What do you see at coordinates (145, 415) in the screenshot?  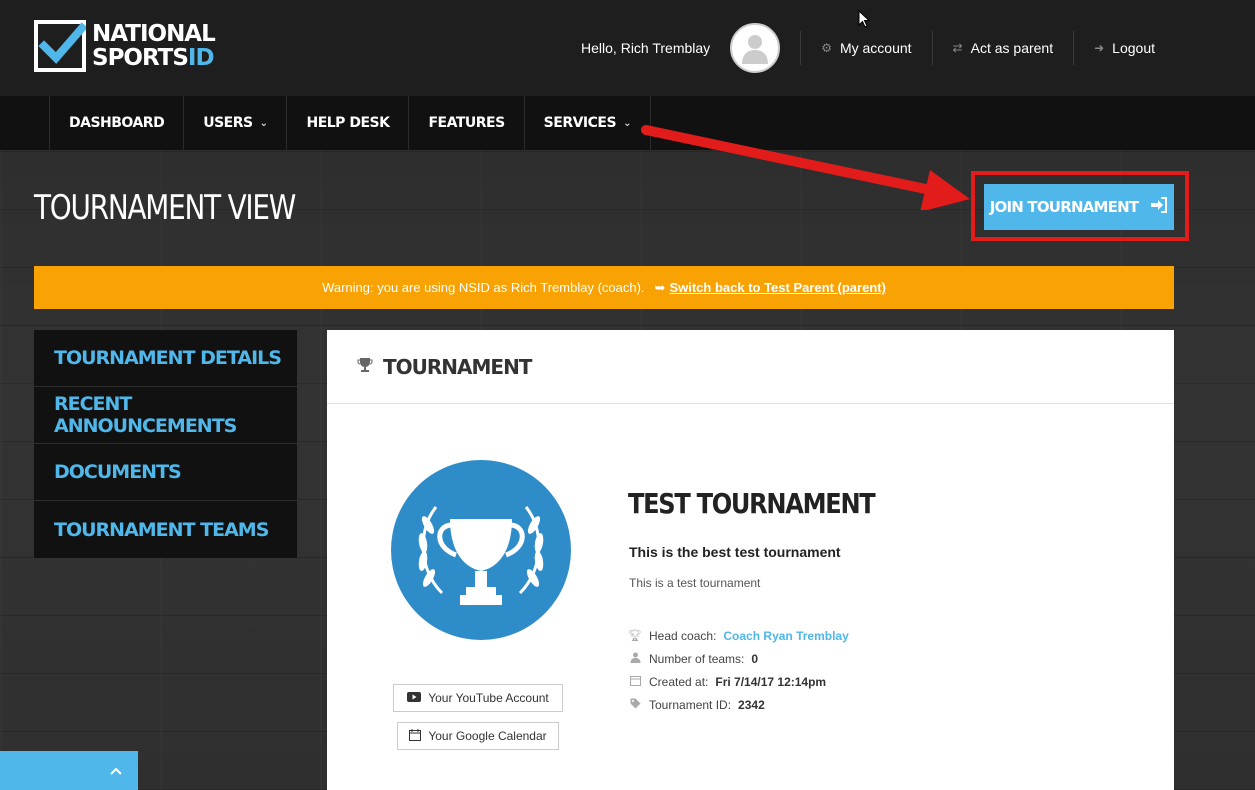 I see `side-item-label: RECENT ANNOUNCEMENTS` at bounding box center [145, 415].